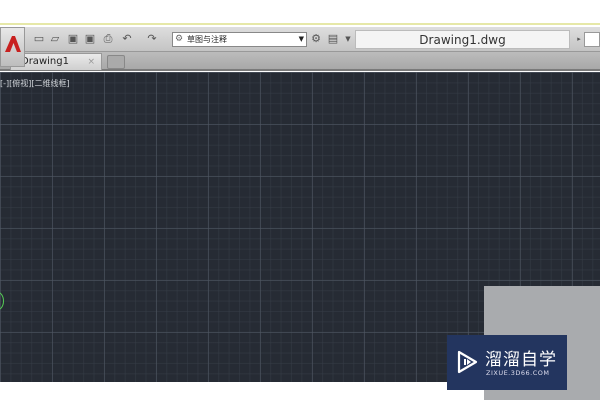 Image resolution: width=600 pixels, height=400 pixels. Describe the element at coordinates (90, 39) in the screenshot. I see `save-as-icon: ▣` at that location.